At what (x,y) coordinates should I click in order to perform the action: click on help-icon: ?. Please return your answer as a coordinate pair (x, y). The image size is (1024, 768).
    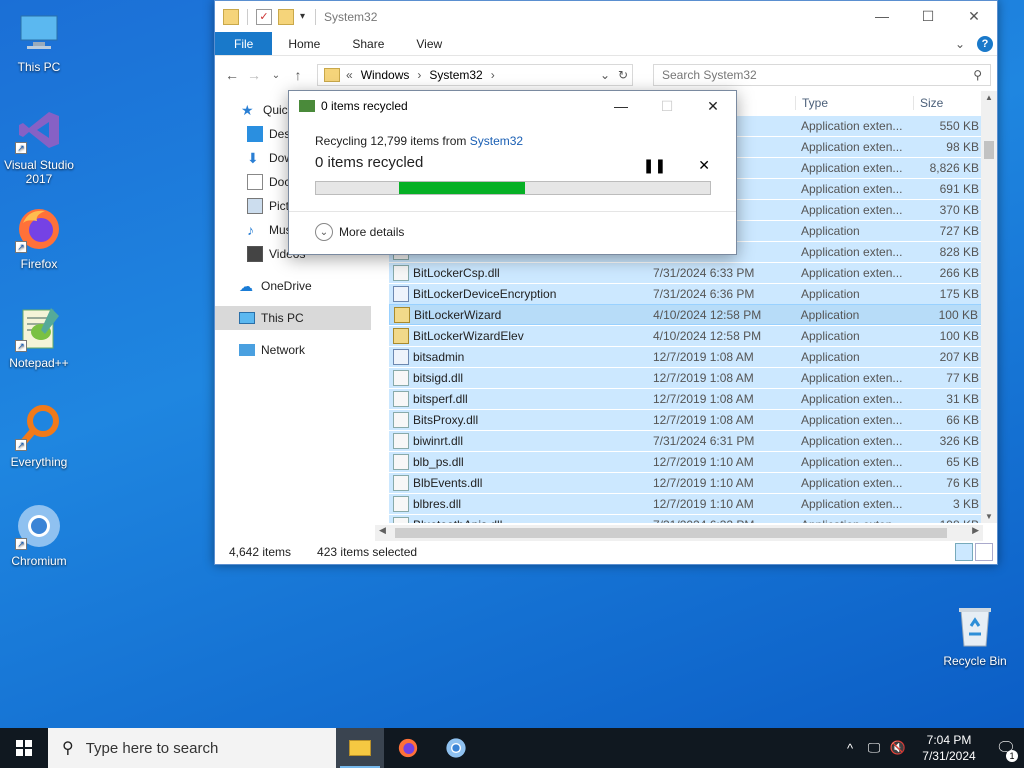
    Looking at the image, I should click on (985, 43).